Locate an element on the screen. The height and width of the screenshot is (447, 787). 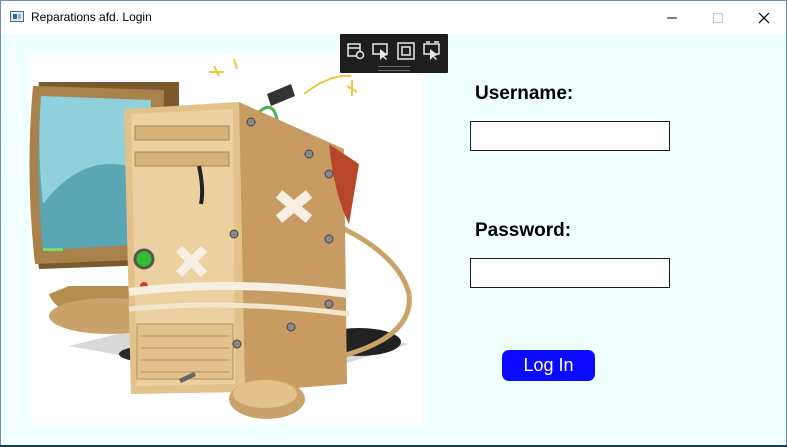
app-icon is located at coordinates (17, 16).